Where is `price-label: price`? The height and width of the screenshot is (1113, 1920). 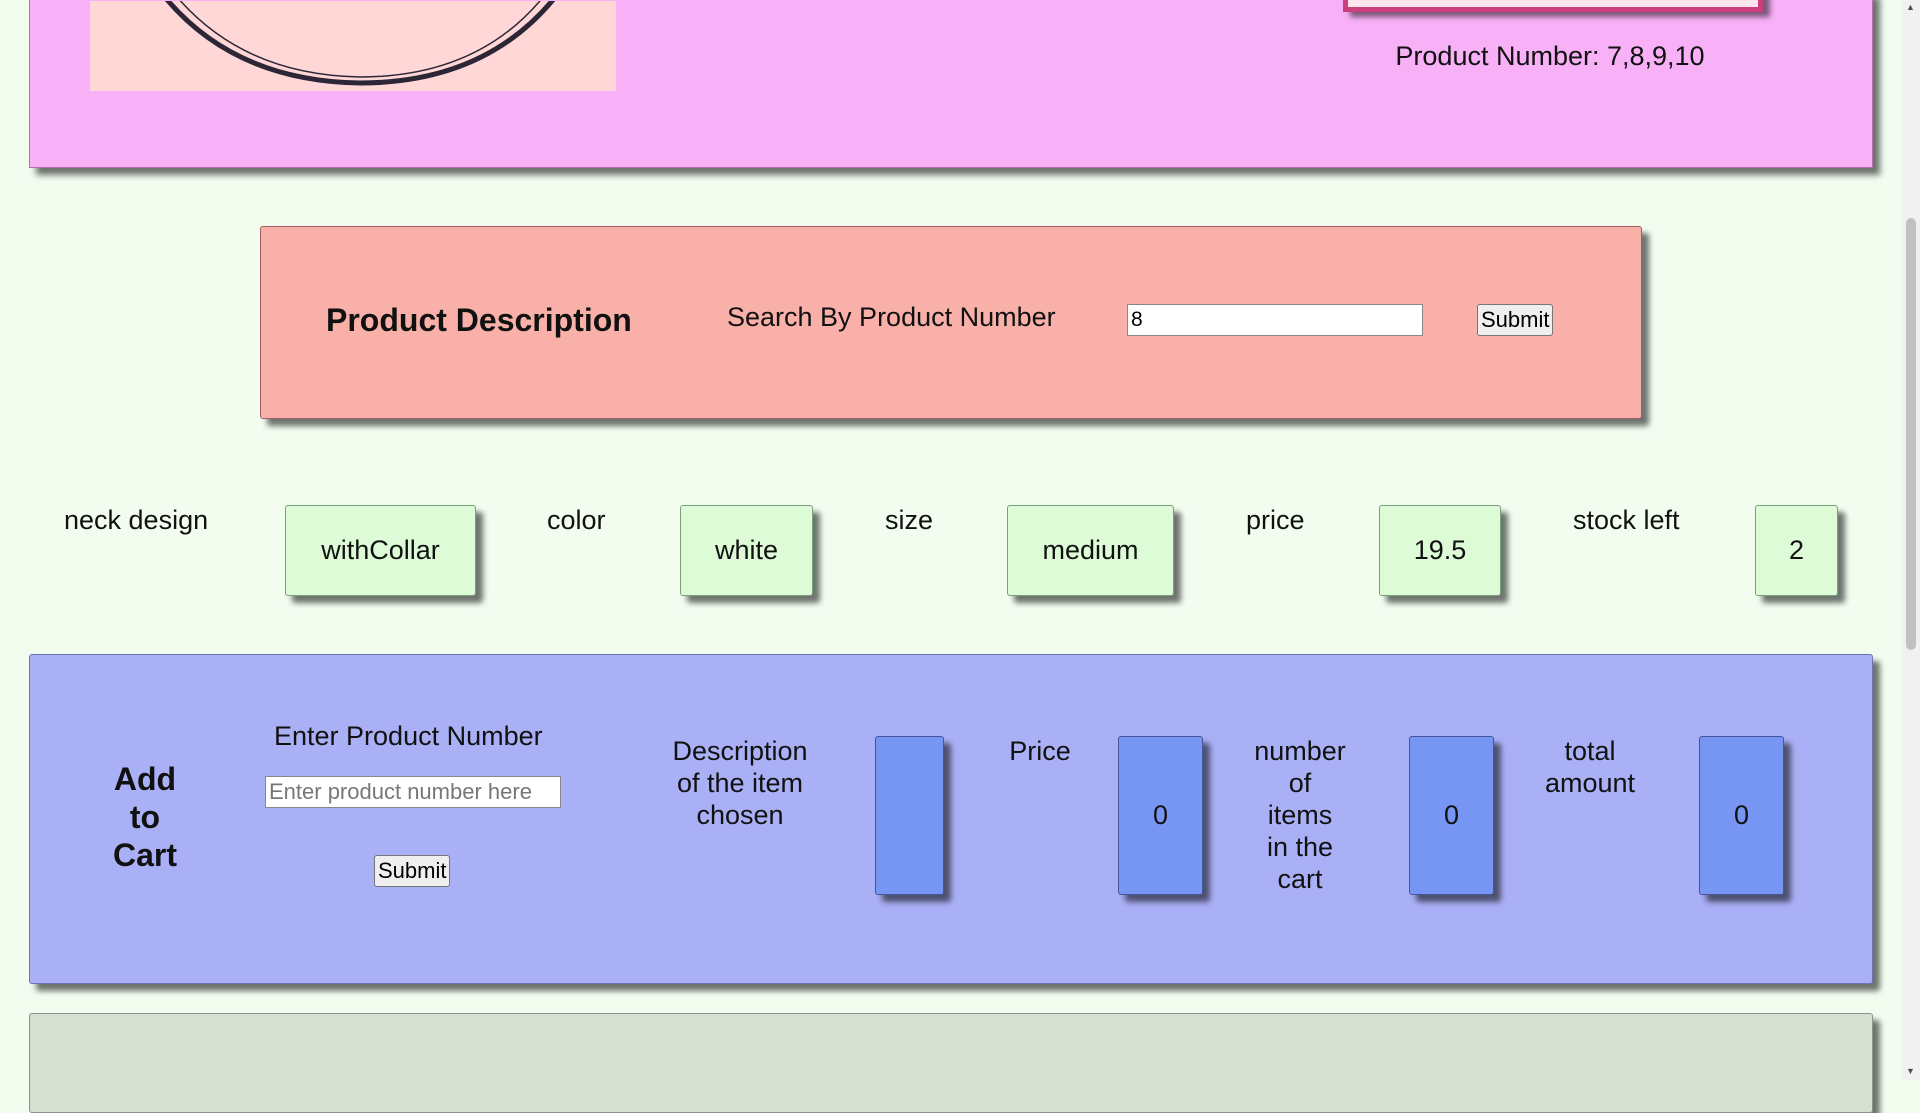
price-label: price is located at coordinates (1275, 520).